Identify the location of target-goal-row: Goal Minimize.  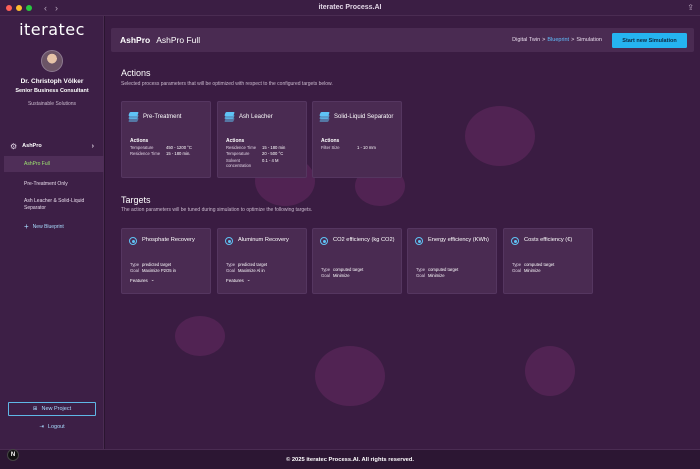
(526, 270).